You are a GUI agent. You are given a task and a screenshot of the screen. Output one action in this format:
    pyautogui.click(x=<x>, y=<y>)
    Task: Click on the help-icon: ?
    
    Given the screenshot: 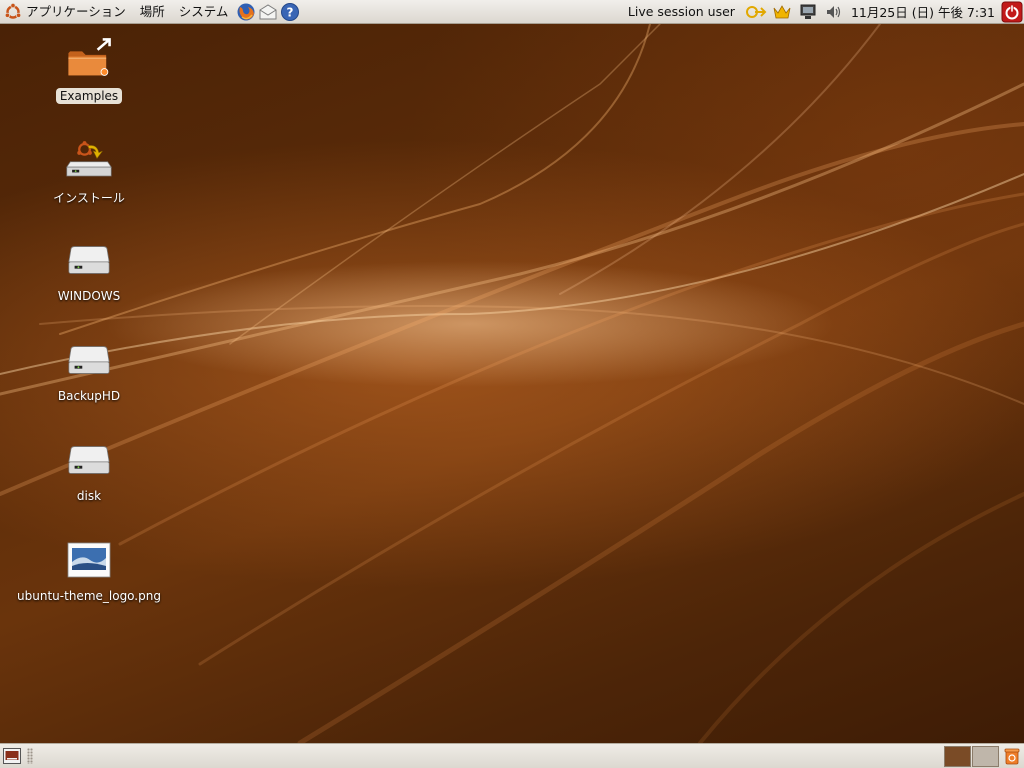 What is the action you would take?
    pyautogui.click(x=290, y=11)
    